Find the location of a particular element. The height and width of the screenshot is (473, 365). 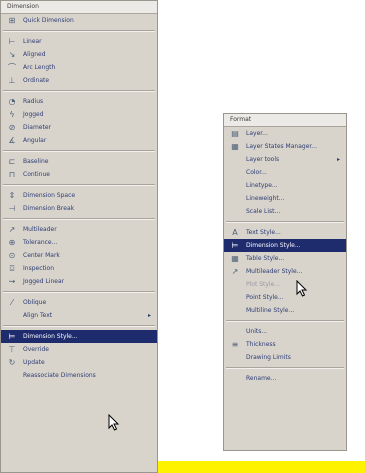

center-mark-icon: ⊙ is located at coordinates (12, 255).